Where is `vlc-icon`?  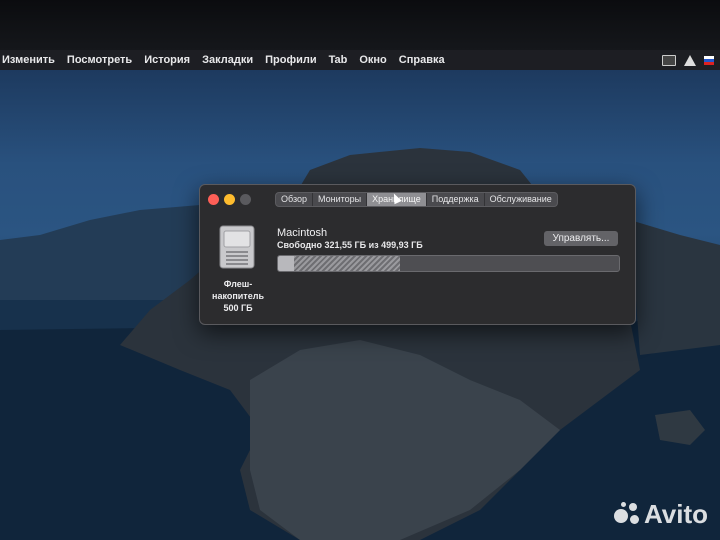
vlc-icon is located at coordinates (690, 60).